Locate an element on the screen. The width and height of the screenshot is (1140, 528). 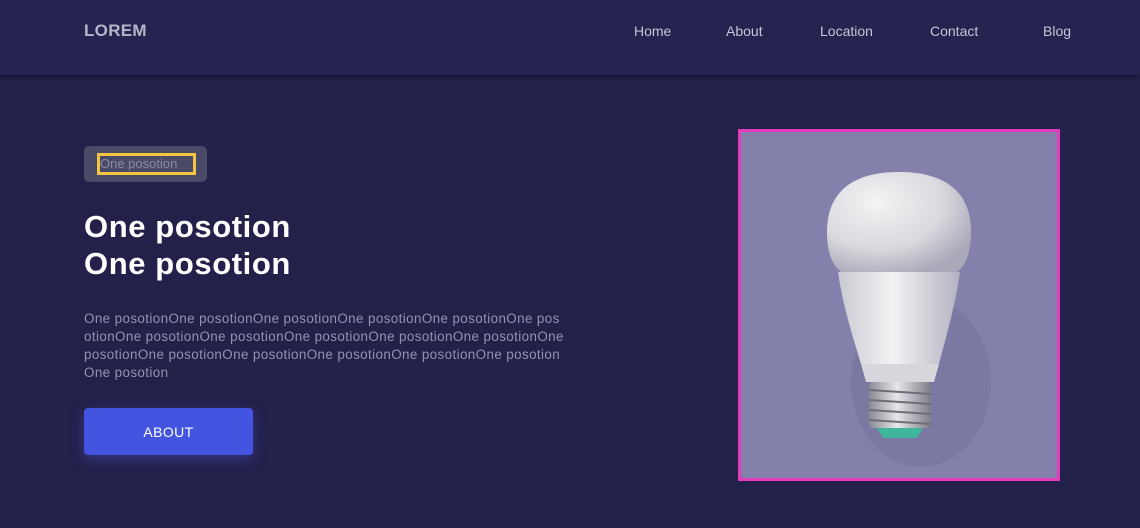
main-nav: Home About Location Contact Blog is located at coordinates (570, 33).